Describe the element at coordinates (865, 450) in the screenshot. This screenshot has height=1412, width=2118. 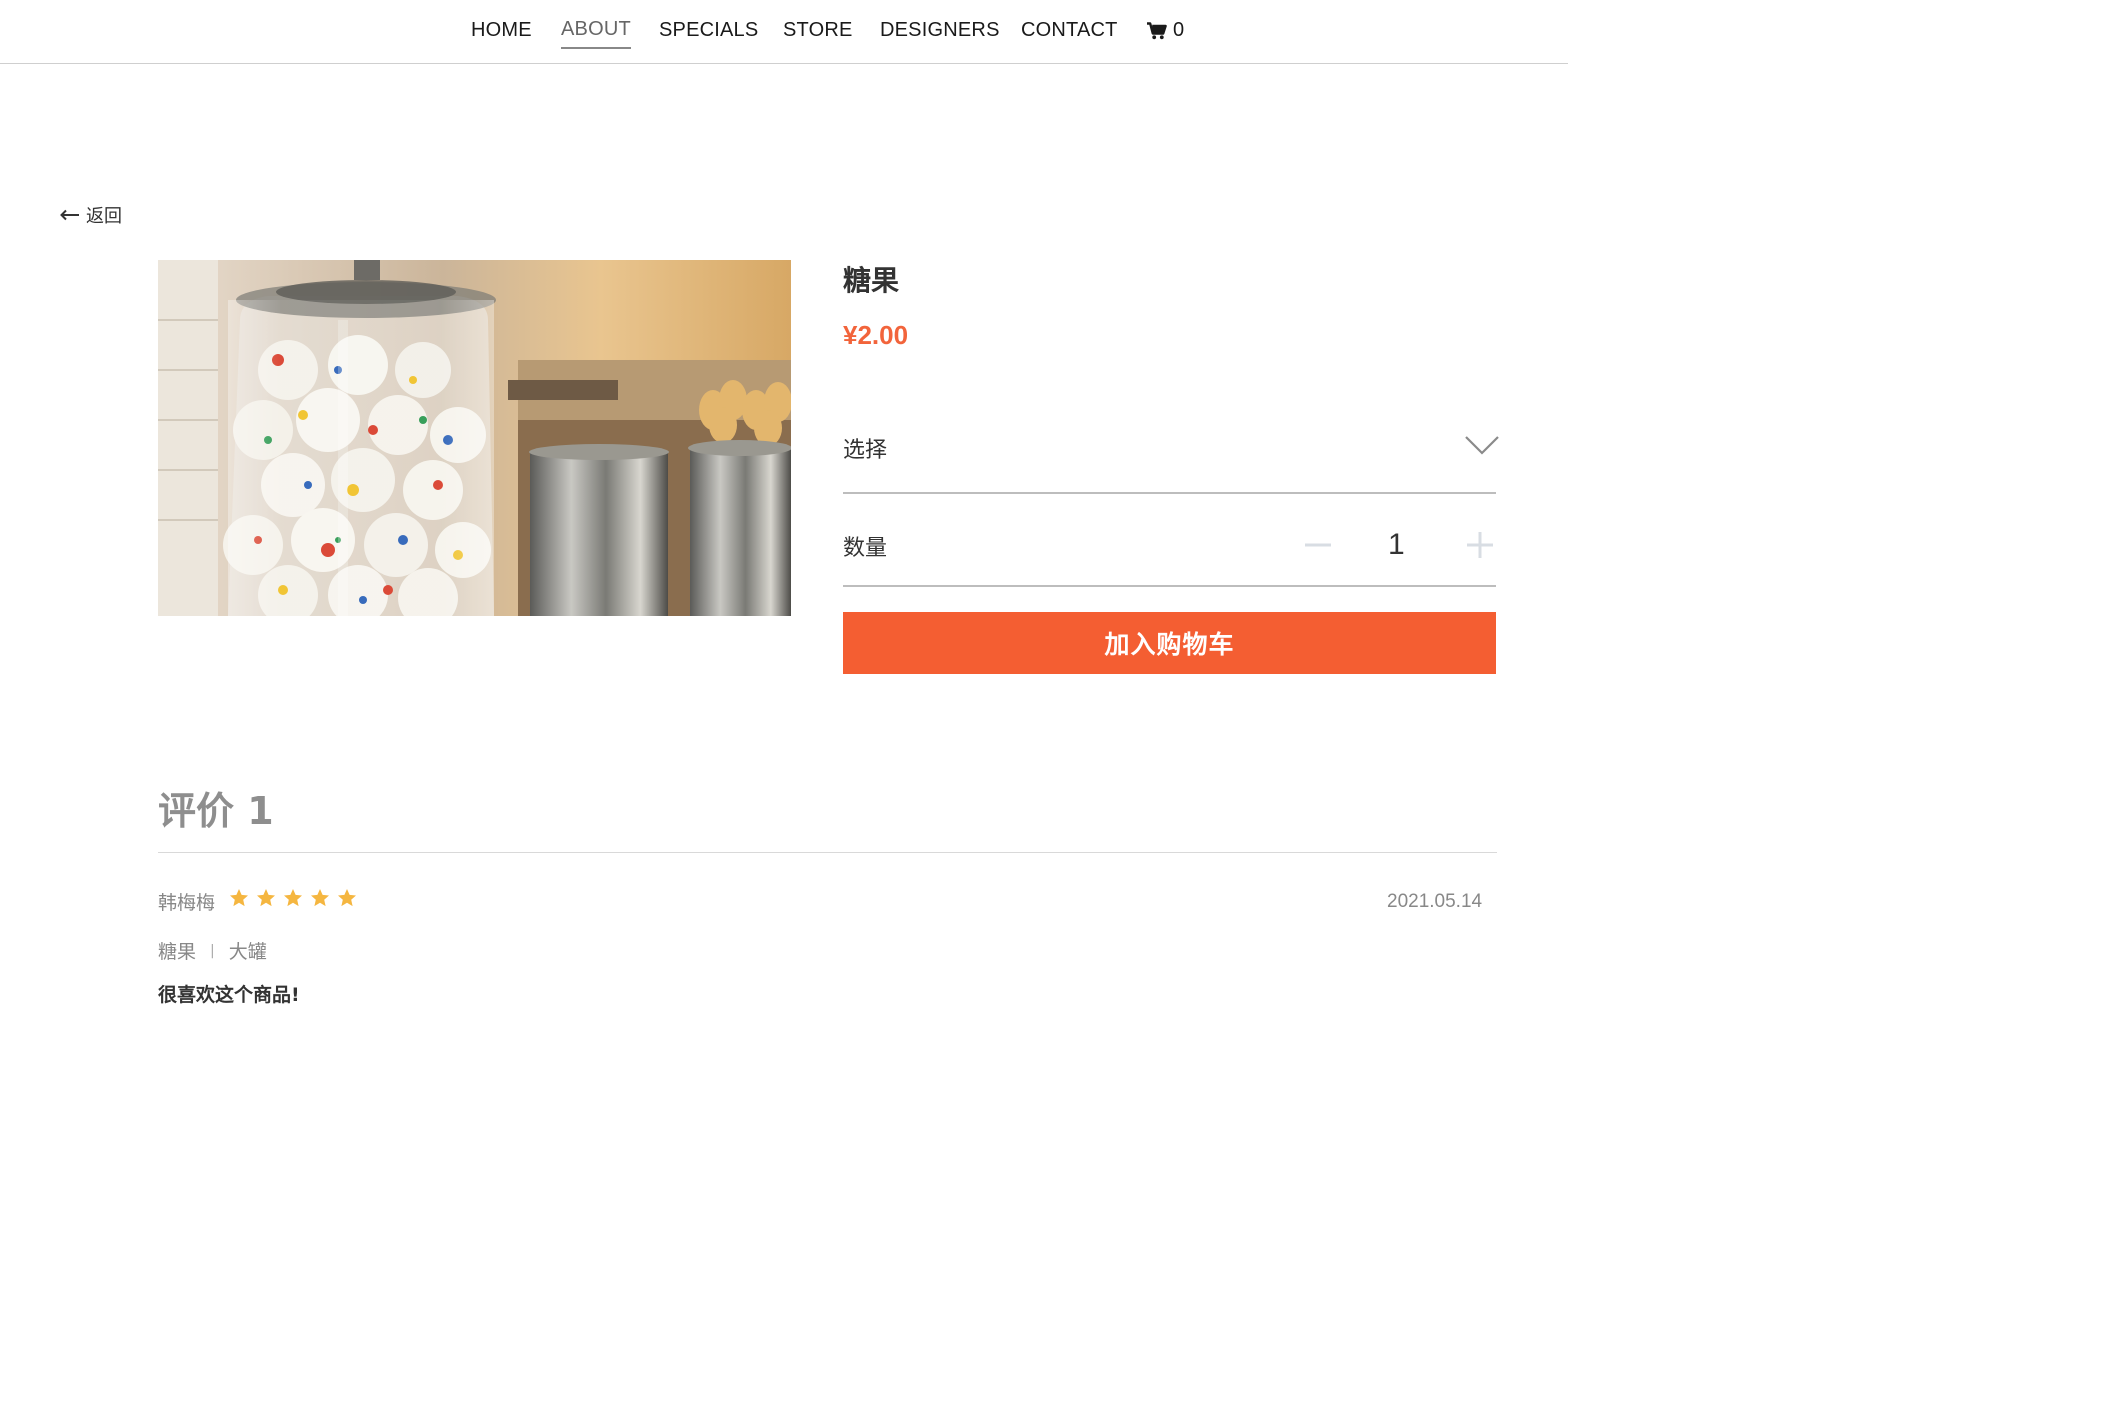
I see `option-label: 选择` at that location.